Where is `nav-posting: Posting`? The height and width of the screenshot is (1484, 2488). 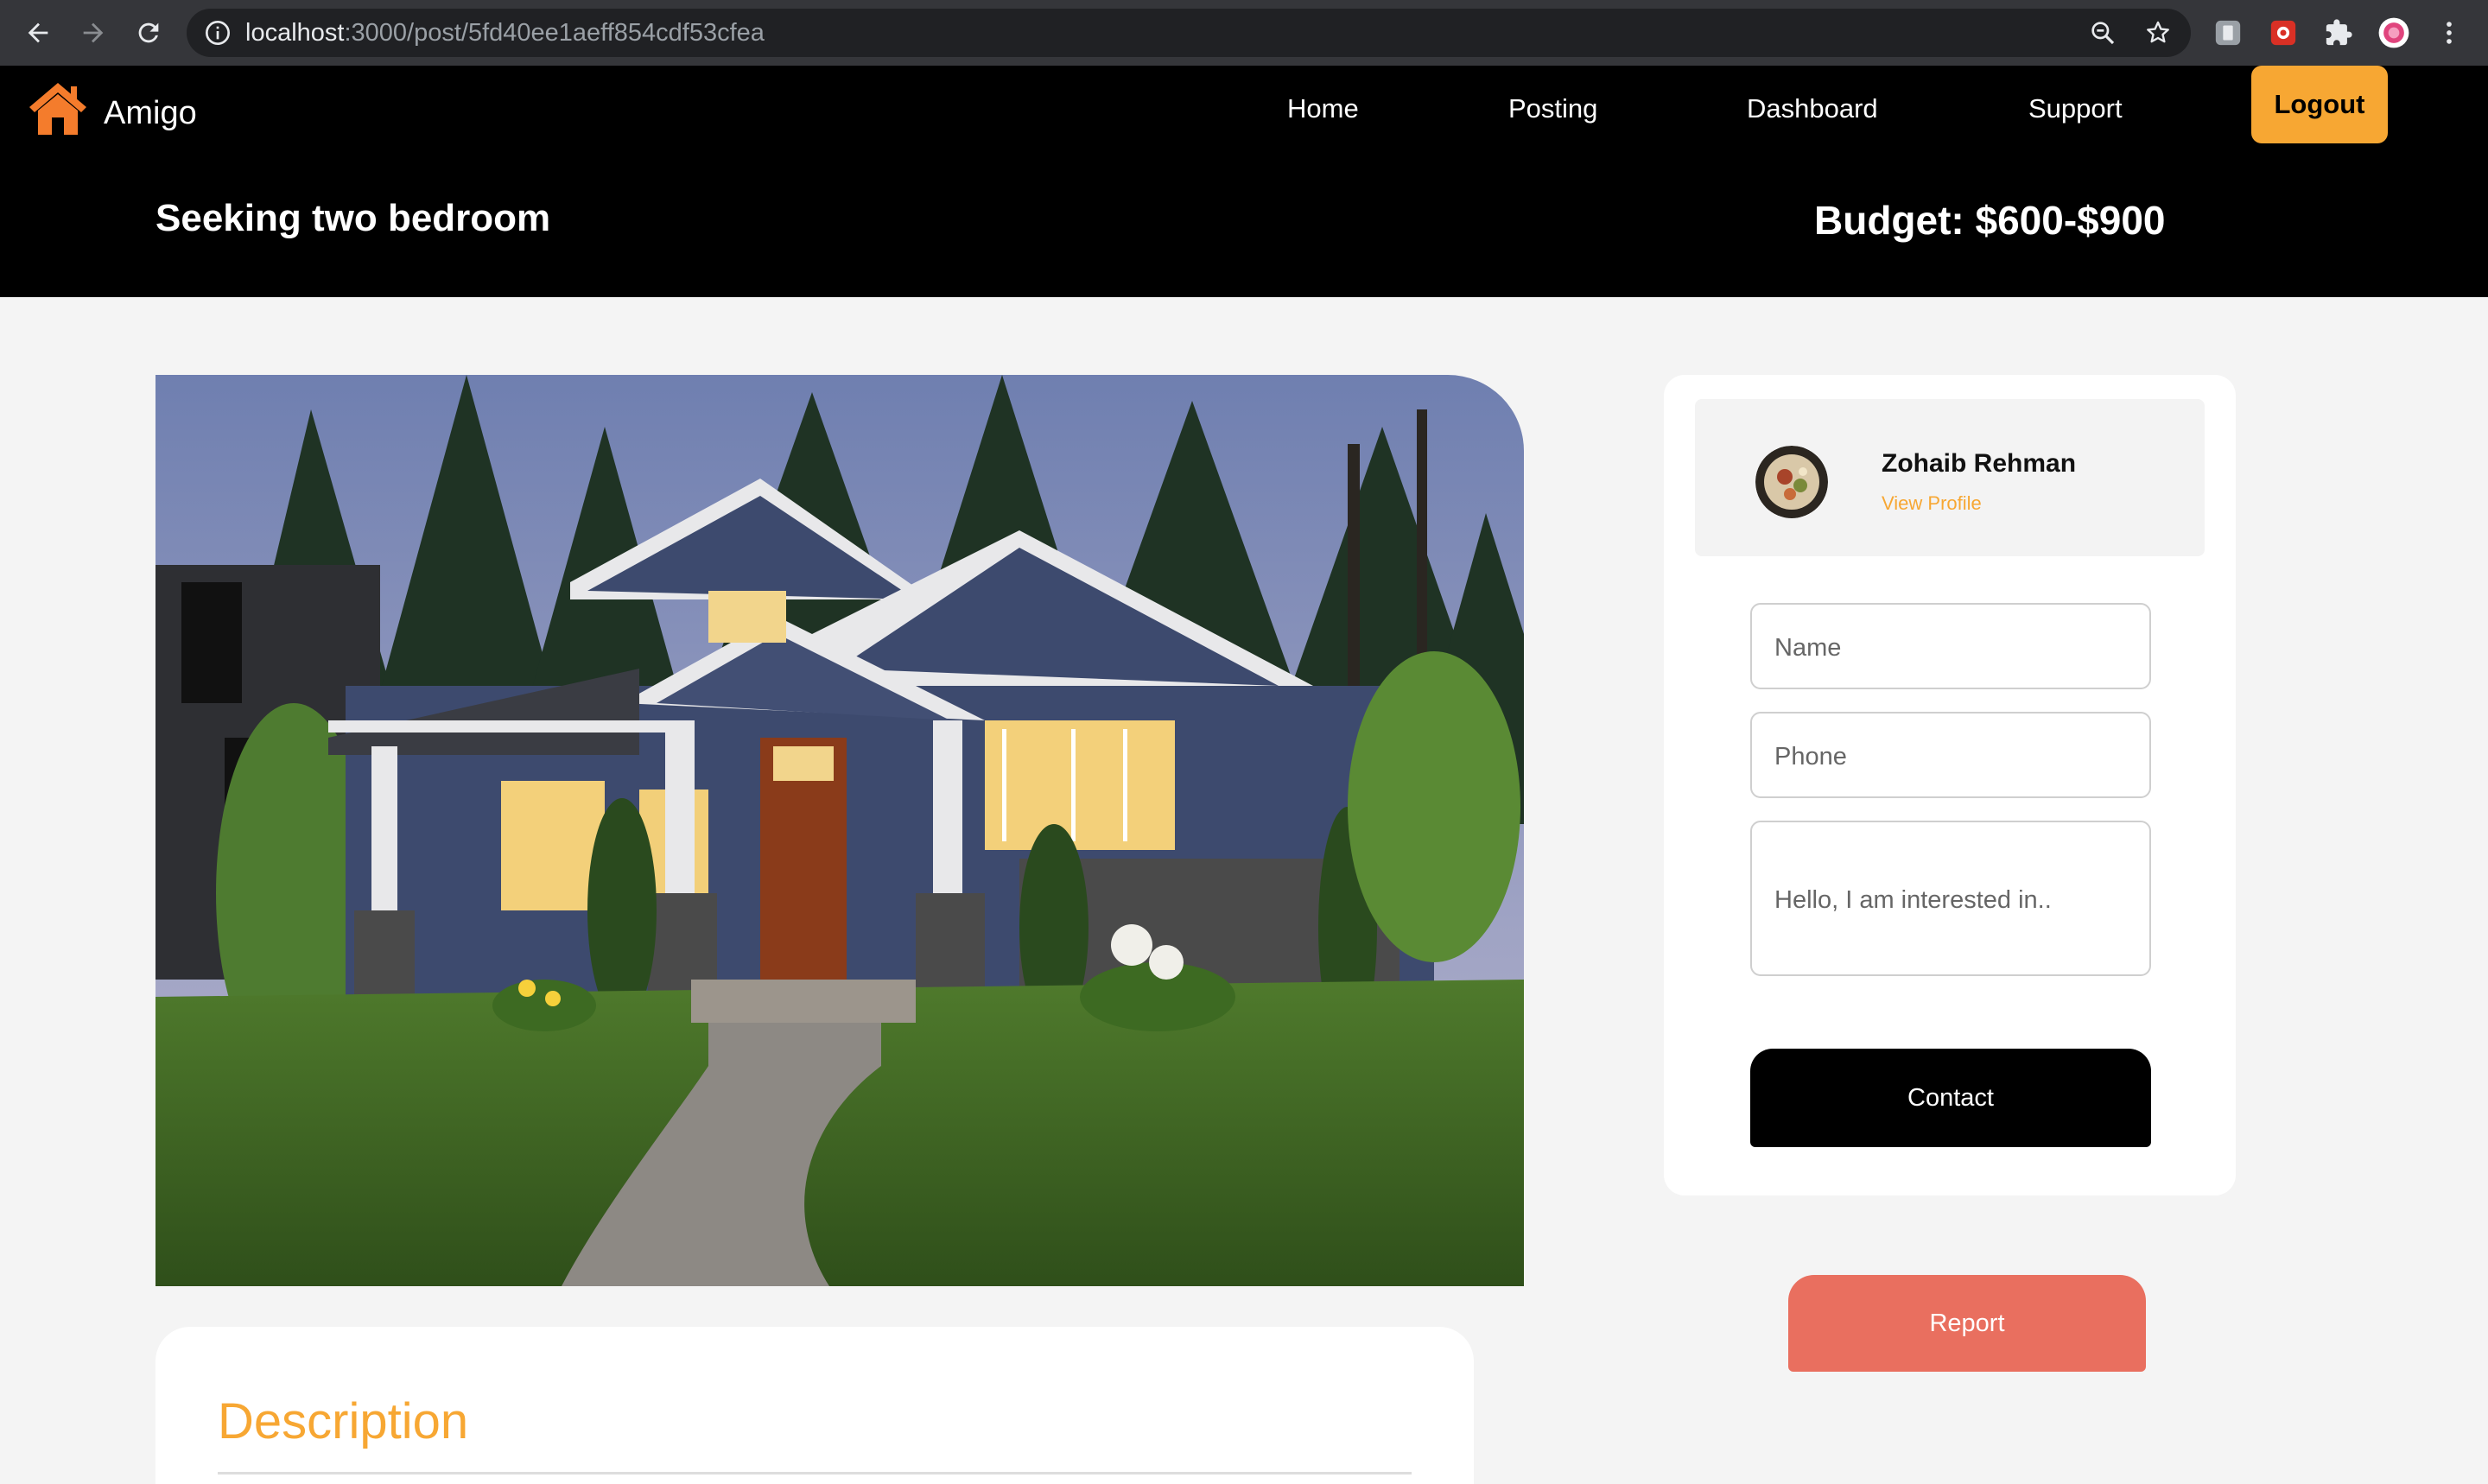
nav-posting: Posting is located at coordinates (1552, 108).